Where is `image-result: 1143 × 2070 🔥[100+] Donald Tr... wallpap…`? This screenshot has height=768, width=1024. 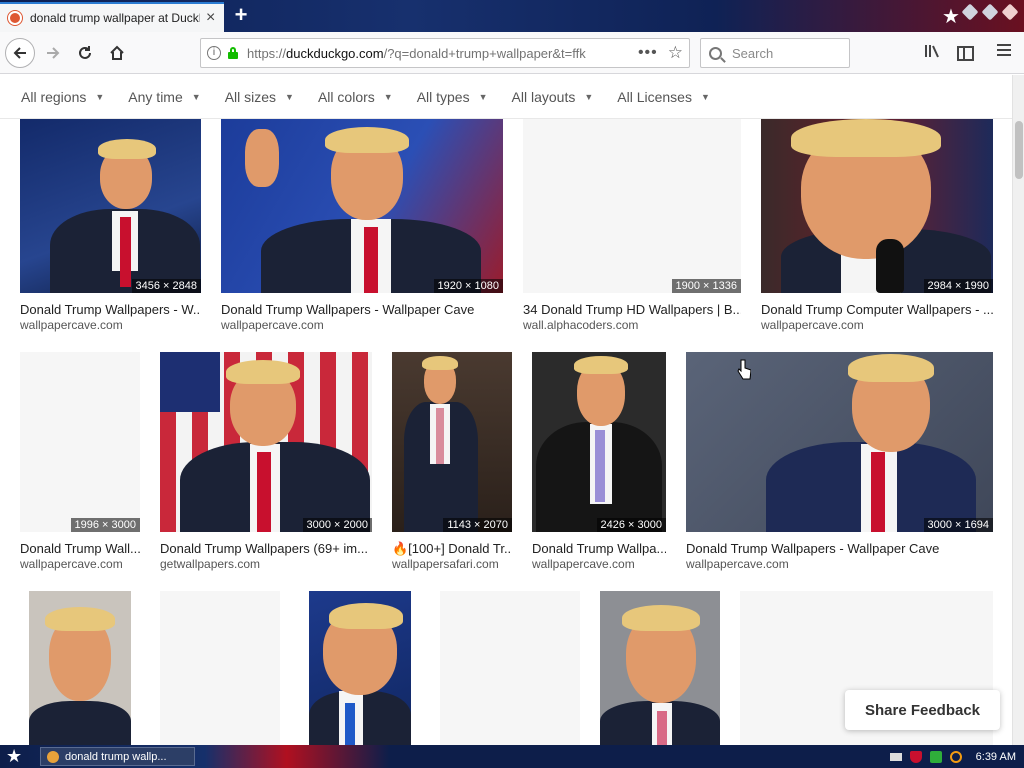
image-result: 1143 × 2070 🔥[100+] Donald Tr... wallpap… is located at coordinates (452, 462).